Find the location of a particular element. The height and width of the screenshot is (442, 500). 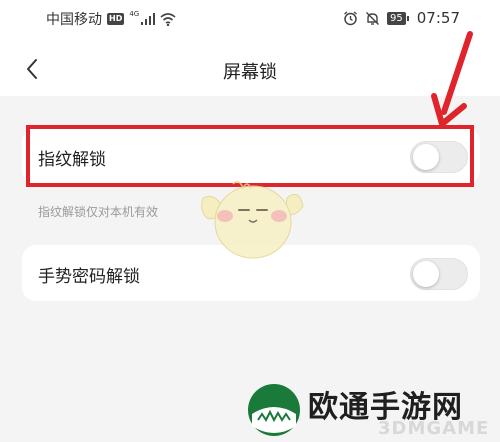

page-title: 屏幕锁 is located at coordinates (250, 72).